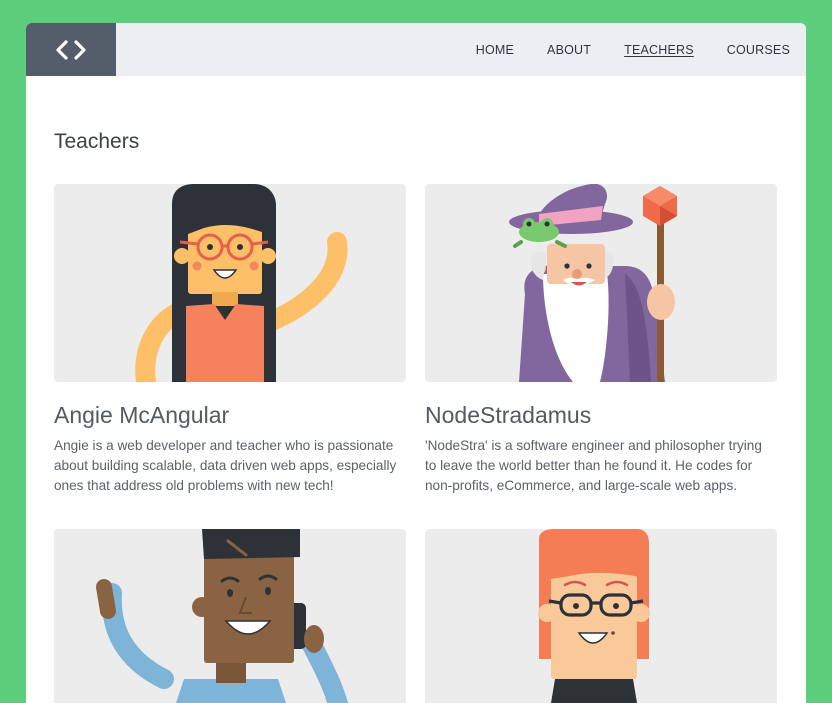 The height and width of the screenshot is (703, 832). Describe the element at coordinates (142, 415) in the screenshot. I see `teacher-name: Angie McAngular` at that location.